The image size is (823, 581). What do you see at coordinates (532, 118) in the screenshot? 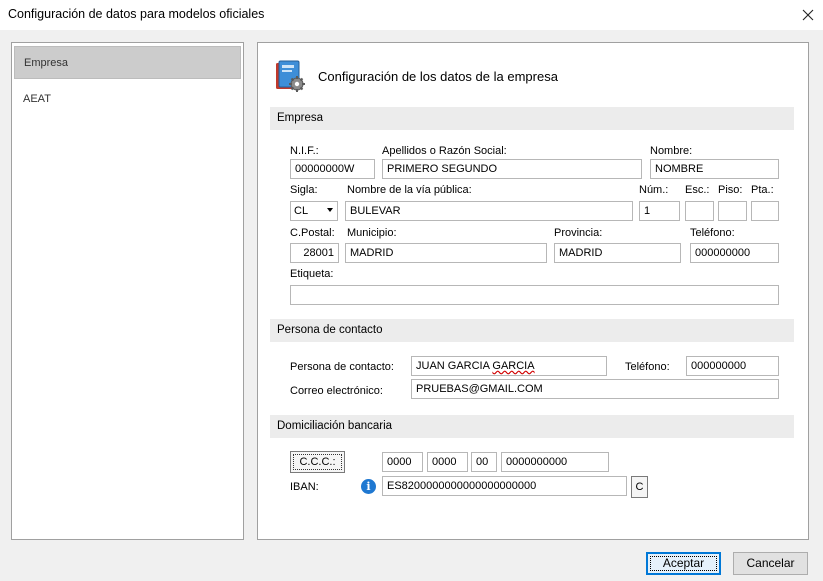
I see `section-empresa: Empresa` at bounding box center [532, 118].